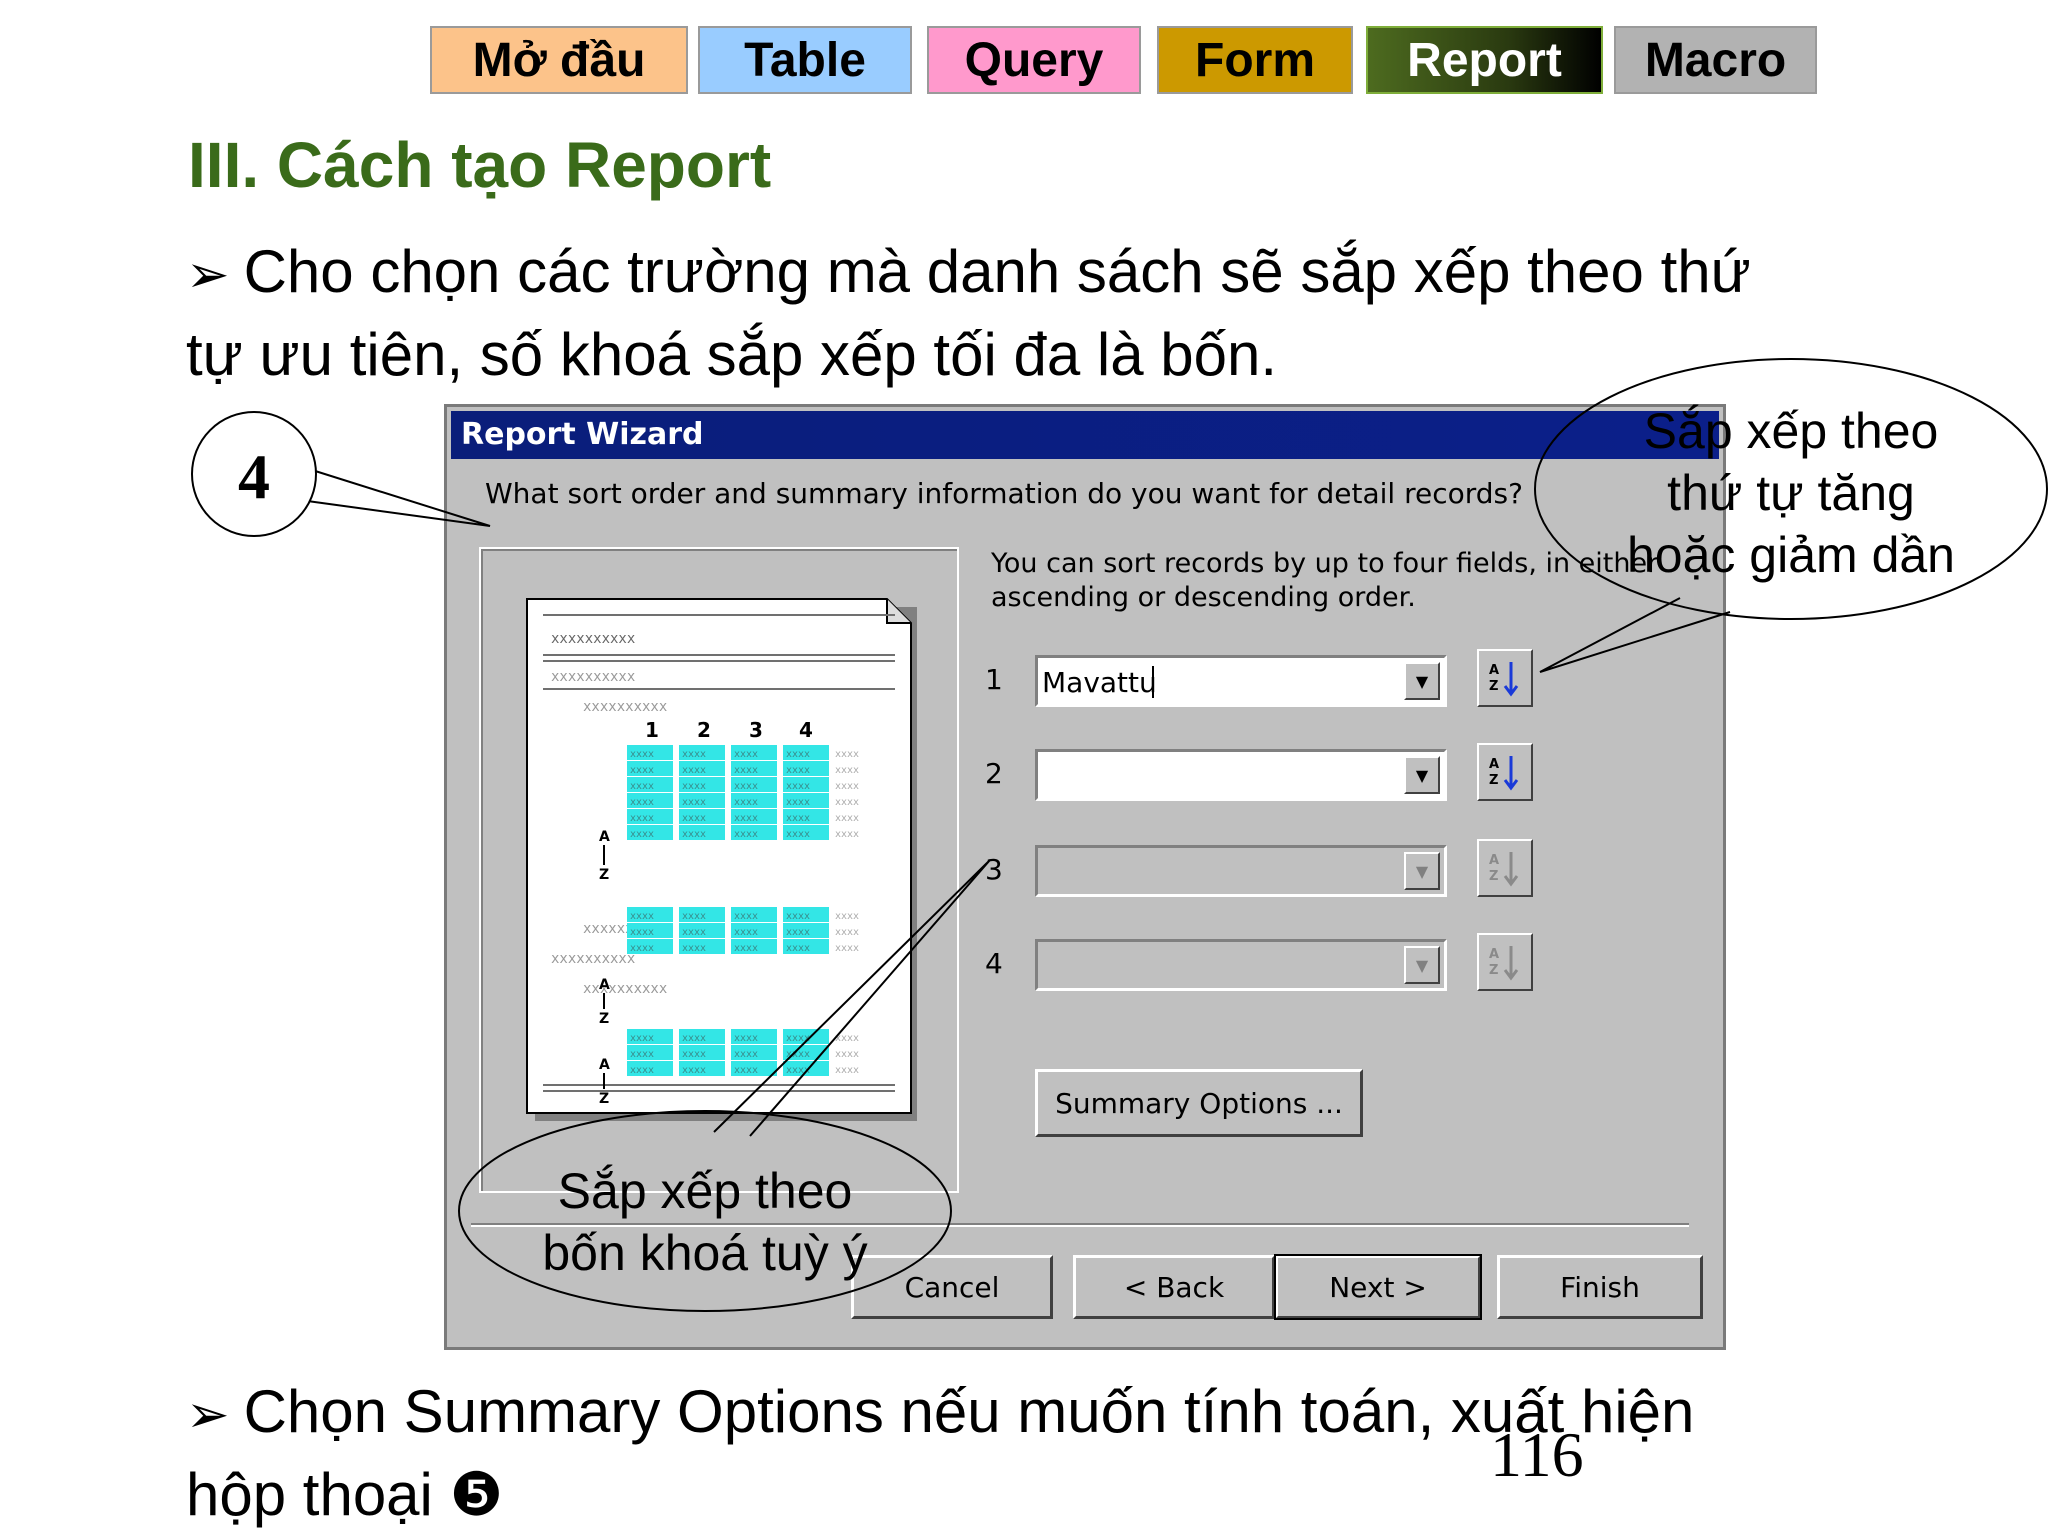 The image size is (2048, 1536). What do you see at coordinates (994, 869) in the screenshot?
I see `sort-row-number: 3` at bounding box center [994, 869].